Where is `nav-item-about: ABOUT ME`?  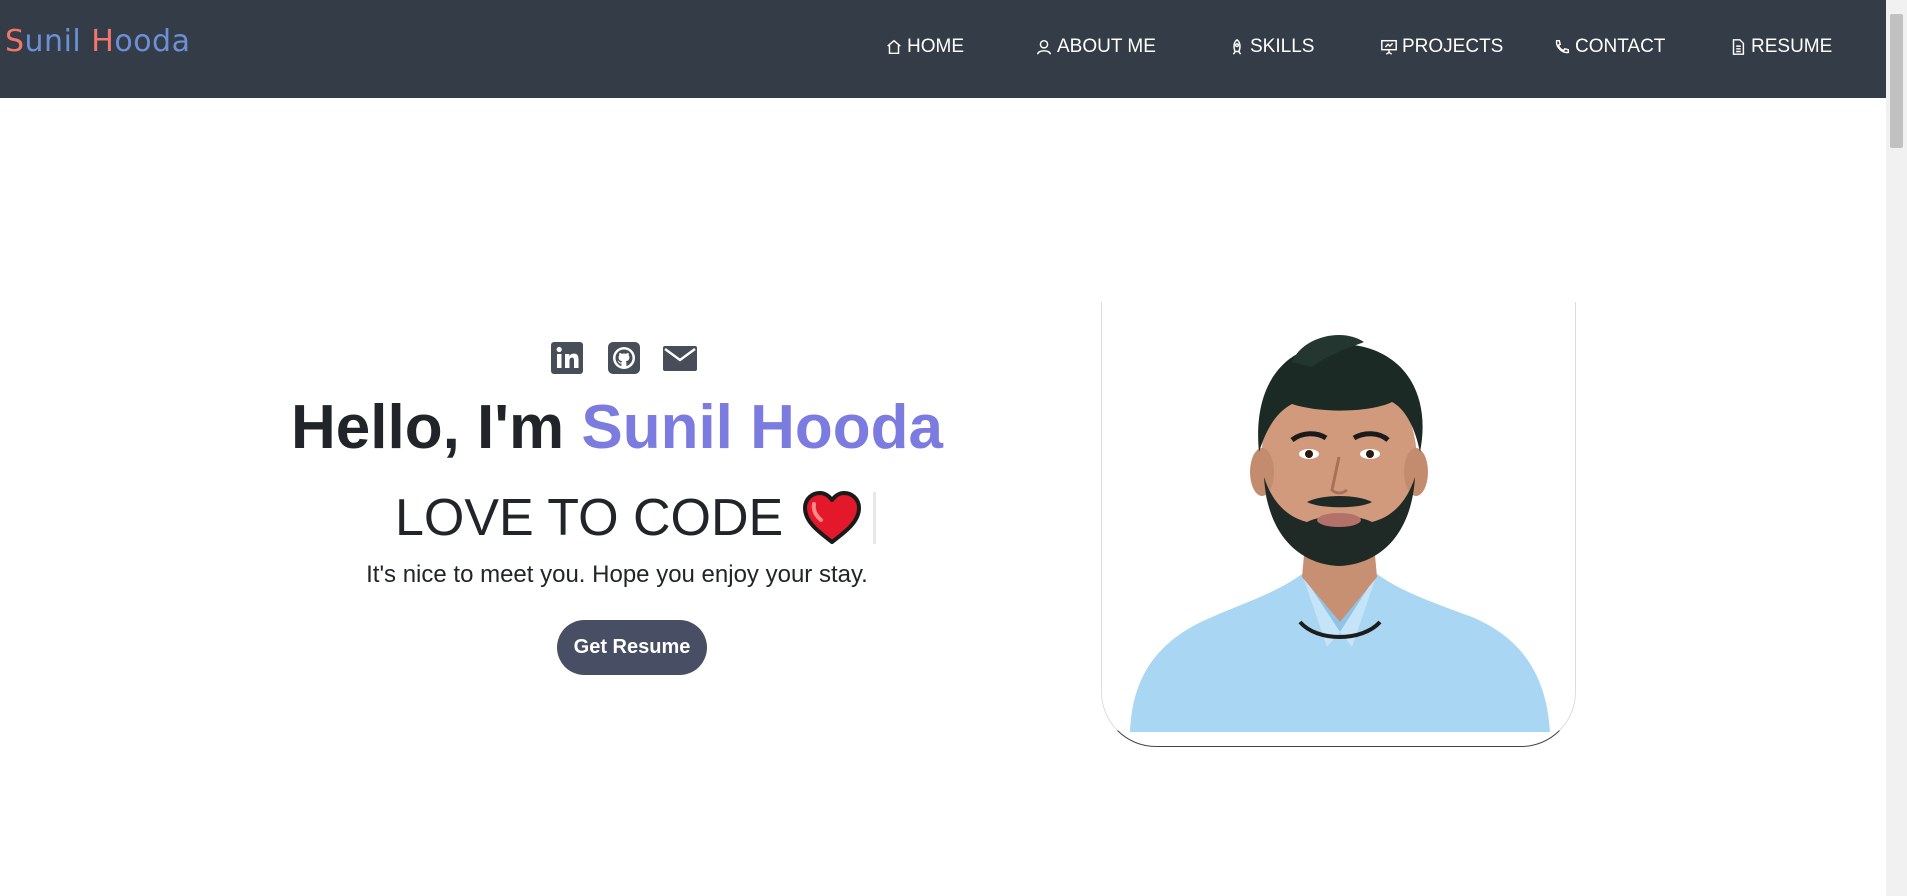 nav-item-about: ABOUT ME is located at coordinates (1095, 47).